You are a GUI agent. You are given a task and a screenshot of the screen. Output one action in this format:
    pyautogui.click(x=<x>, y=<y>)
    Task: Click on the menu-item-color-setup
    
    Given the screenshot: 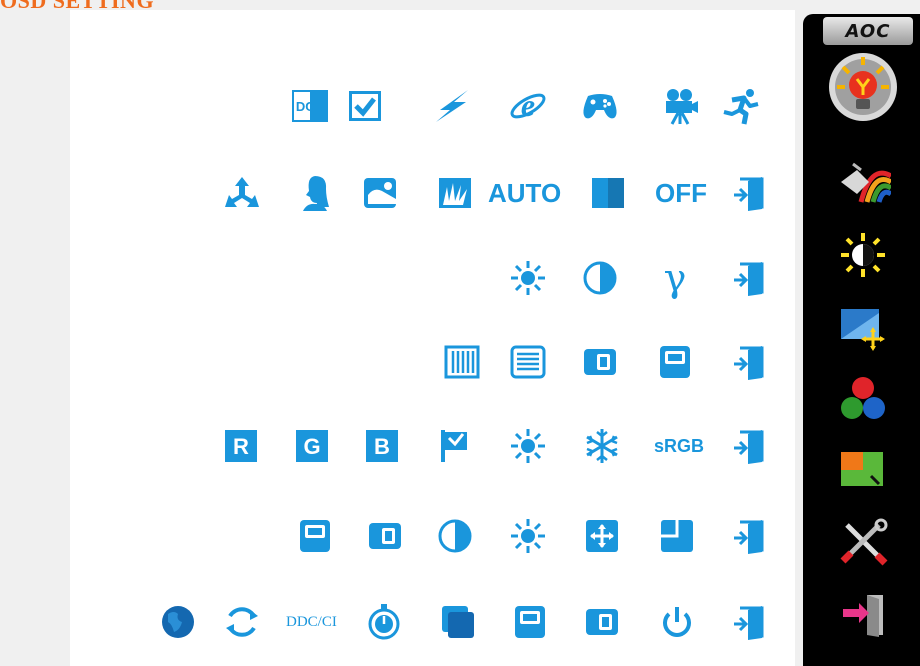 What is the action you would take?
    pyautogui.click(x=863, y=399)
    